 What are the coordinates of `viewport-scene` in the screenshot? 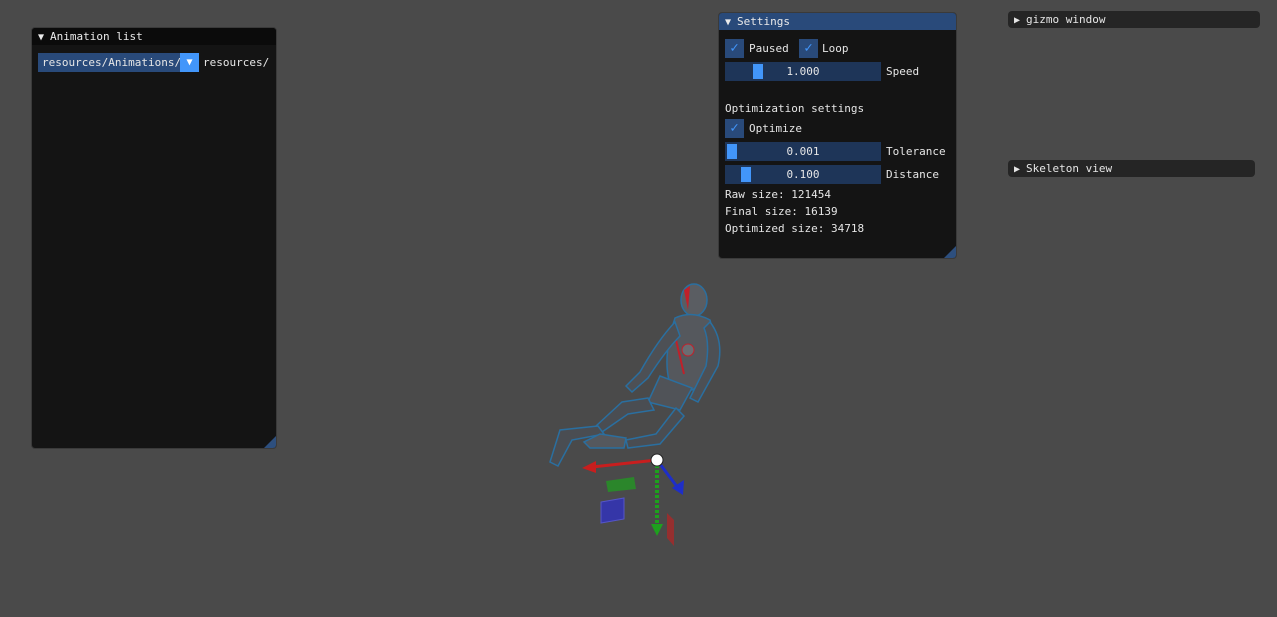 It's located at (630, 415).